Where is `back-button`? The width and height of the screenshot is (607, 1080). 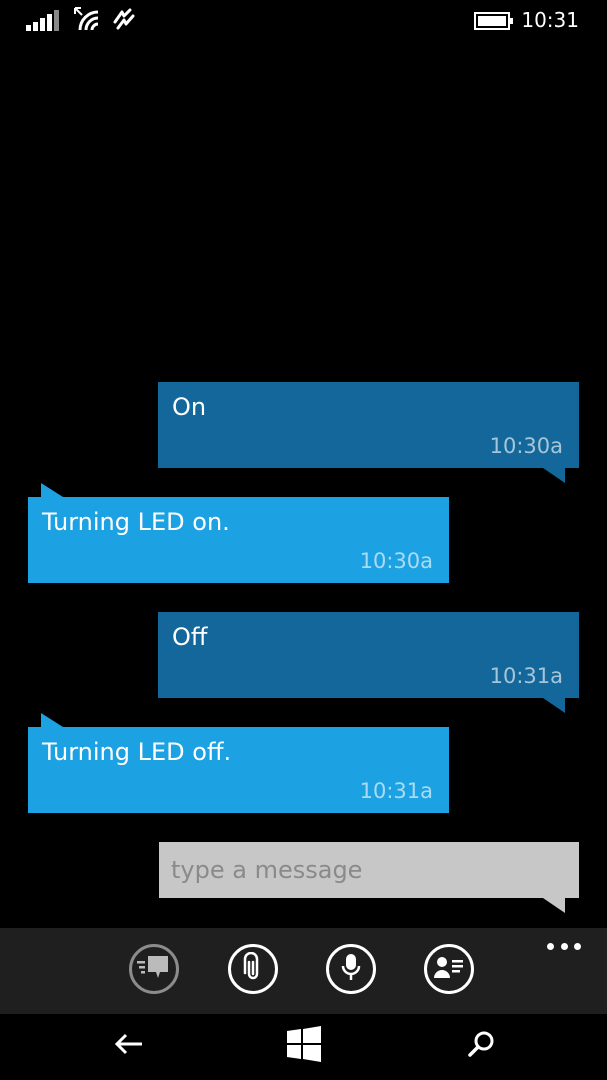 back-button is located at coordinates (129, 1046).